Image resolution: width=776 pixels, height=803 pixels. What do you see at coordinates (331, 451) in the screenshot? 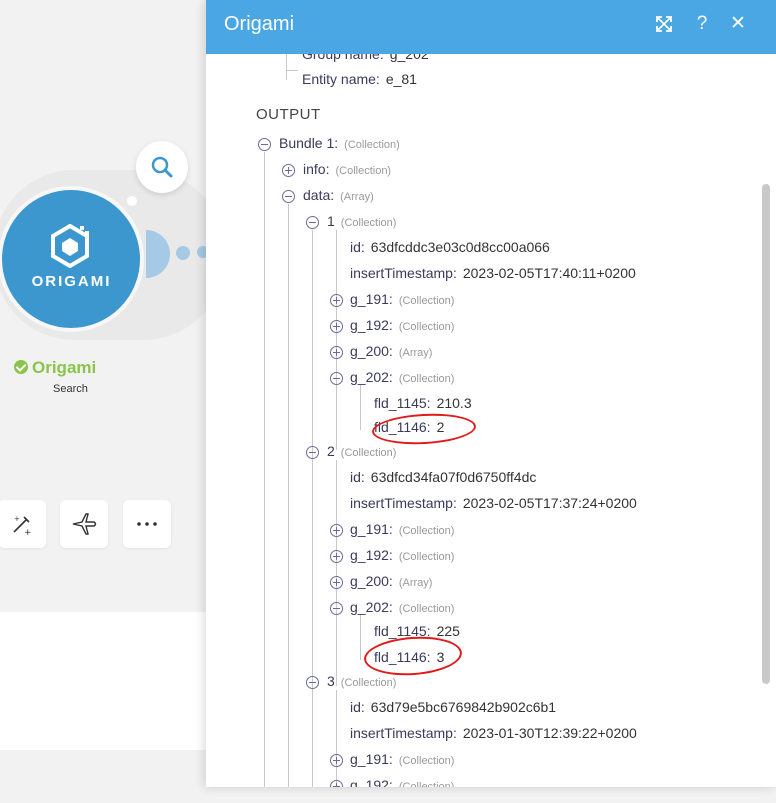
I see `tree-key: 2` at bounding box center [331, 451].